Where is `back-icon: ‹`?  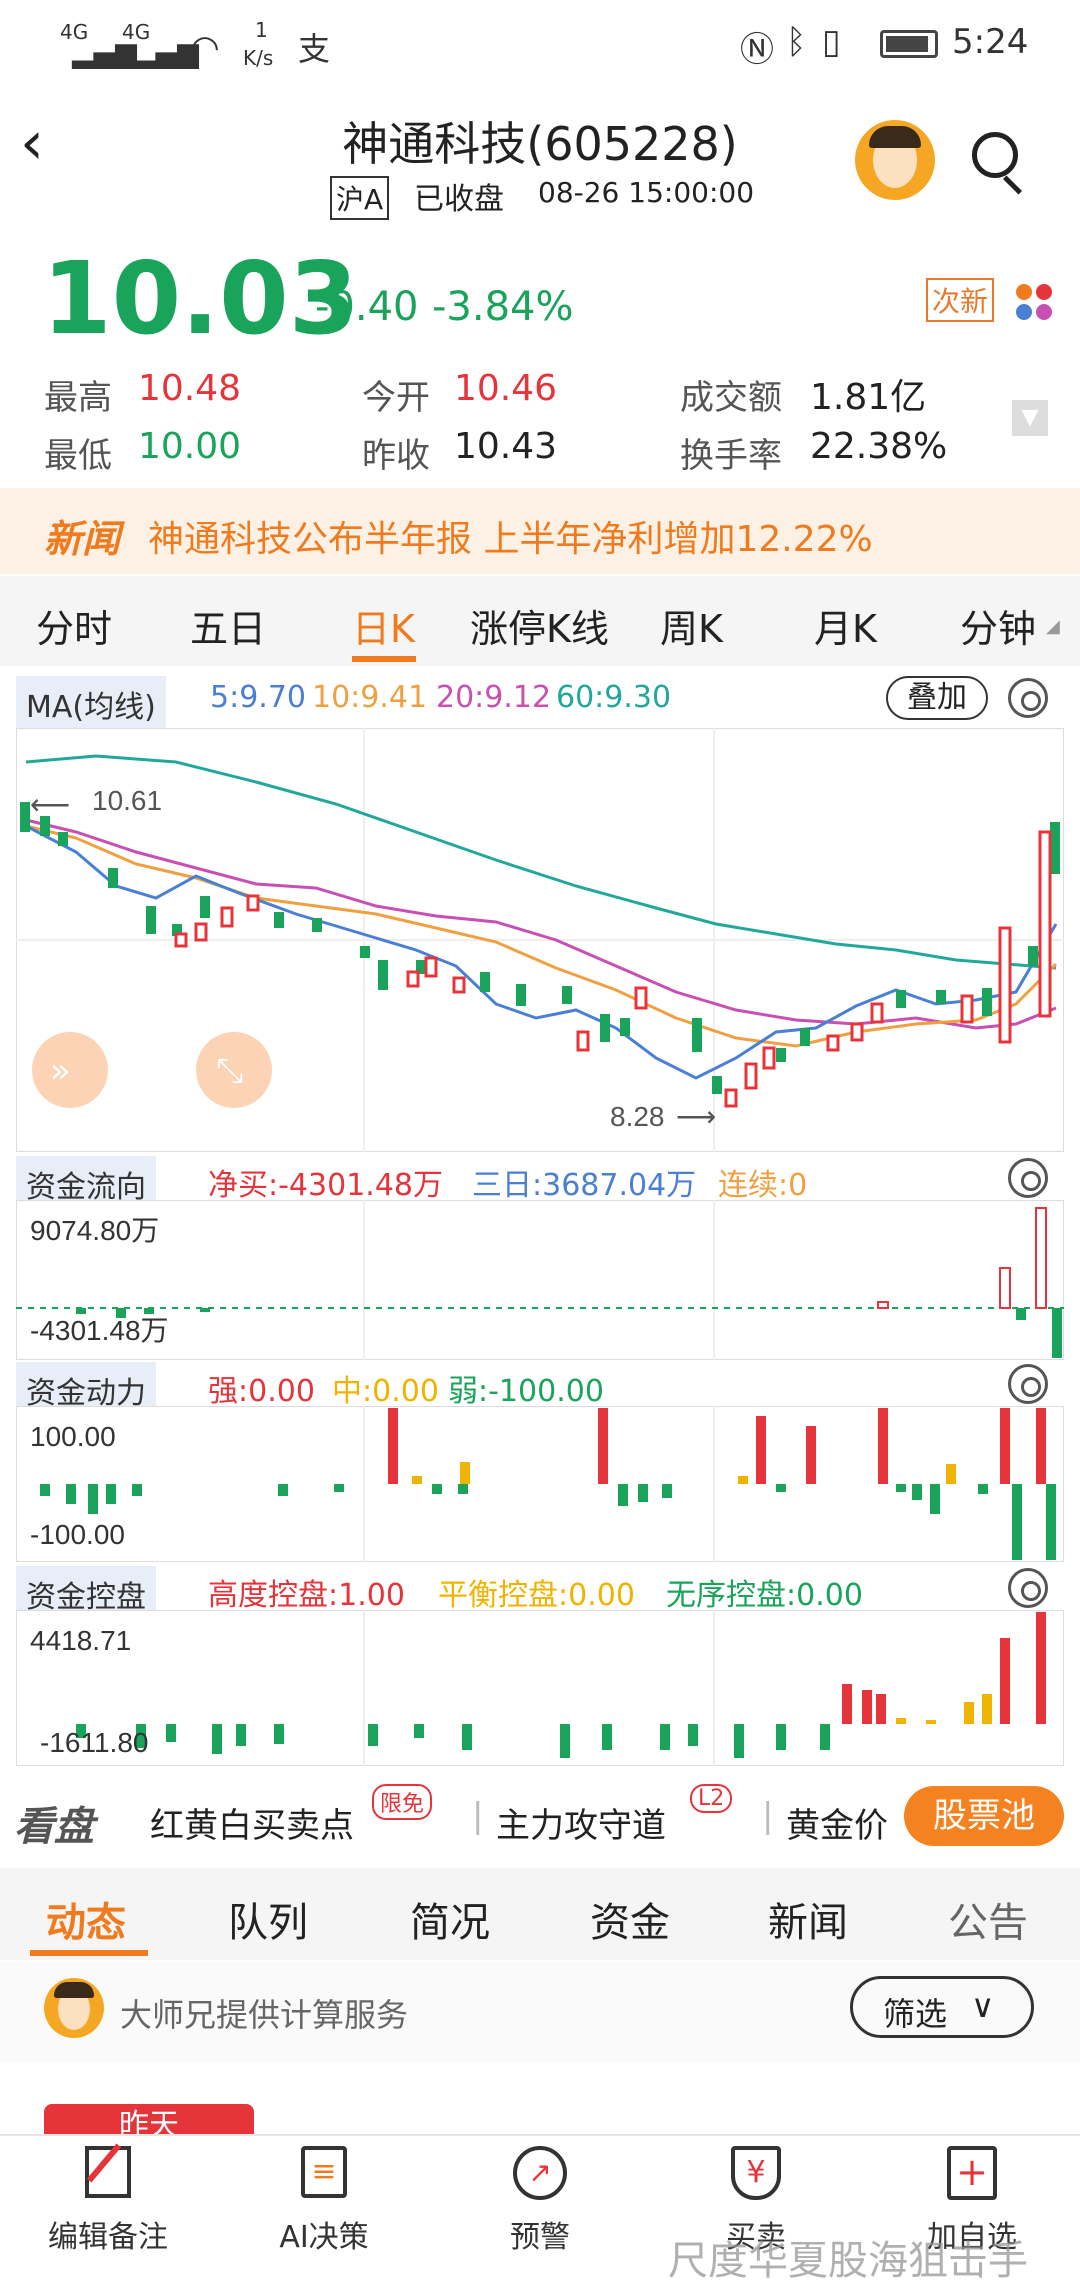 back-icon: ‹ is located at coordinates (32, 143).